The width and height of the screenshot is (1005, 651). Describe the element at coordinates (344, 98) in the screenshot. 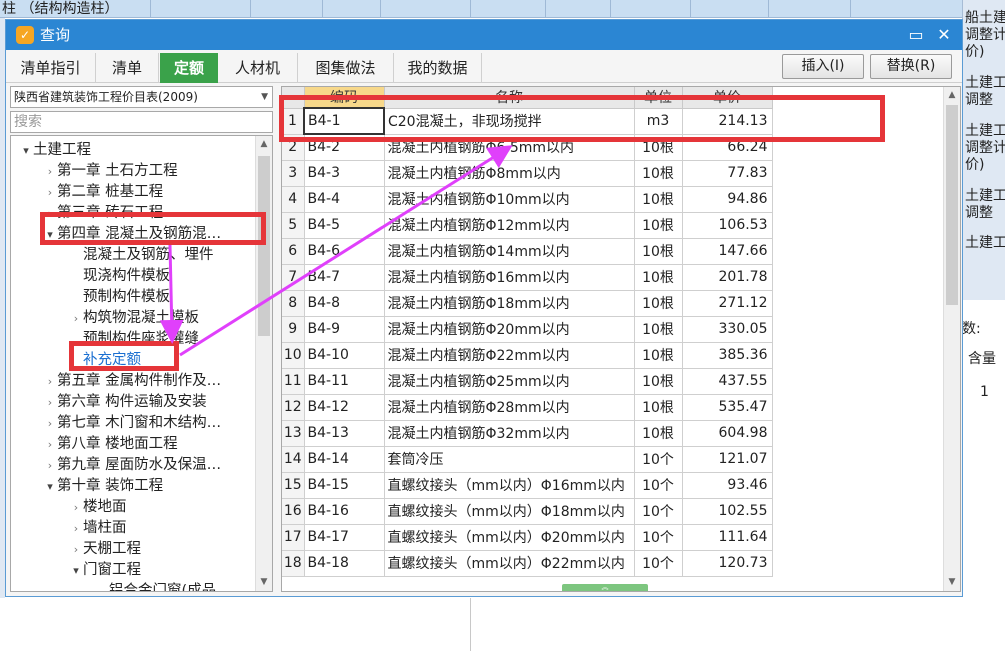

I see `col-header-code: 编码` at that location.